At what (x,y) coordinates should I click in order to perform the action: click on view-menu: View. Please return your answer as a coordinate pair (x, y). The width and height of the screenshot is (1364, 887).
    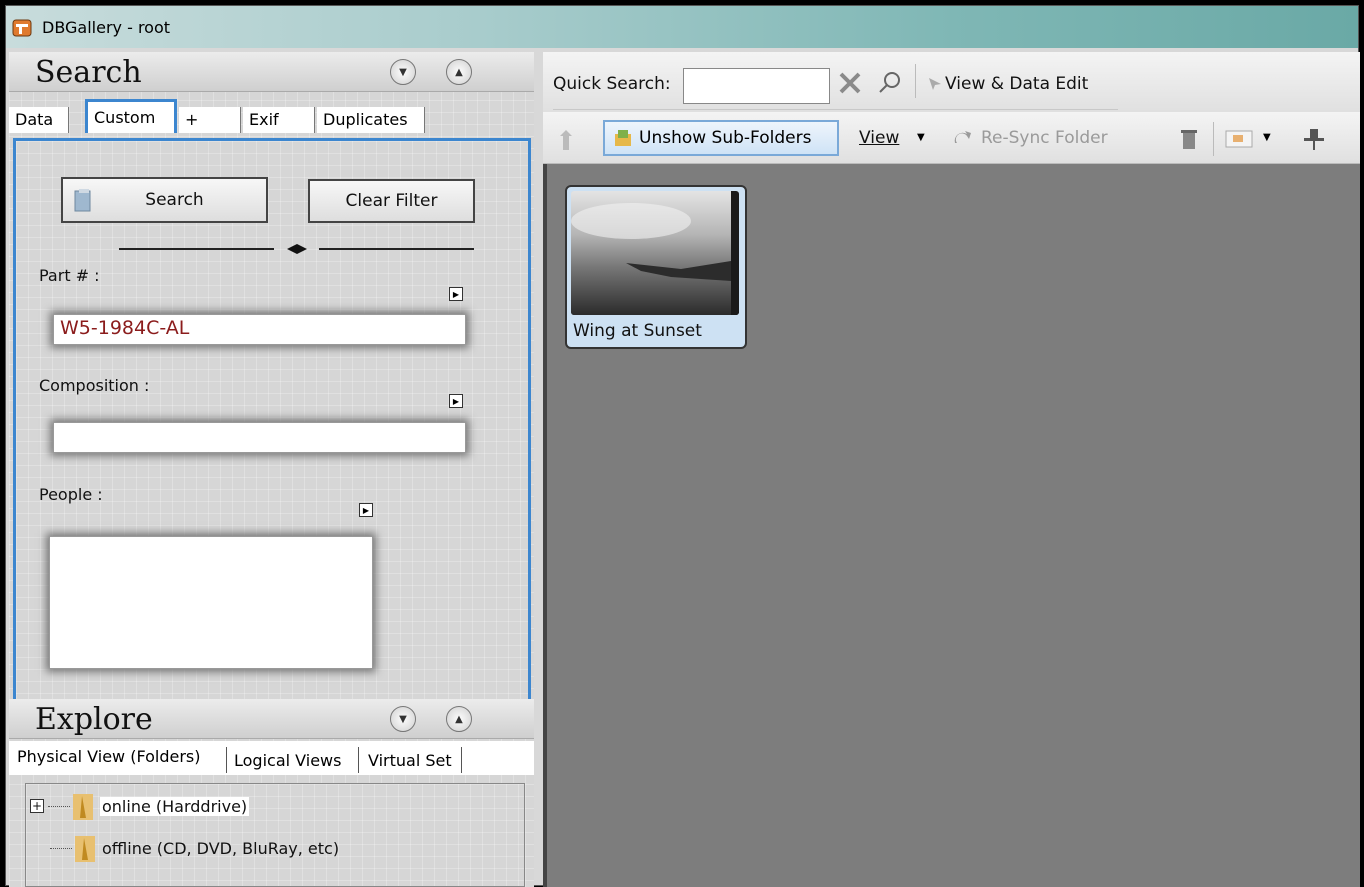
    Looking at the image, I should click on (879, 138).